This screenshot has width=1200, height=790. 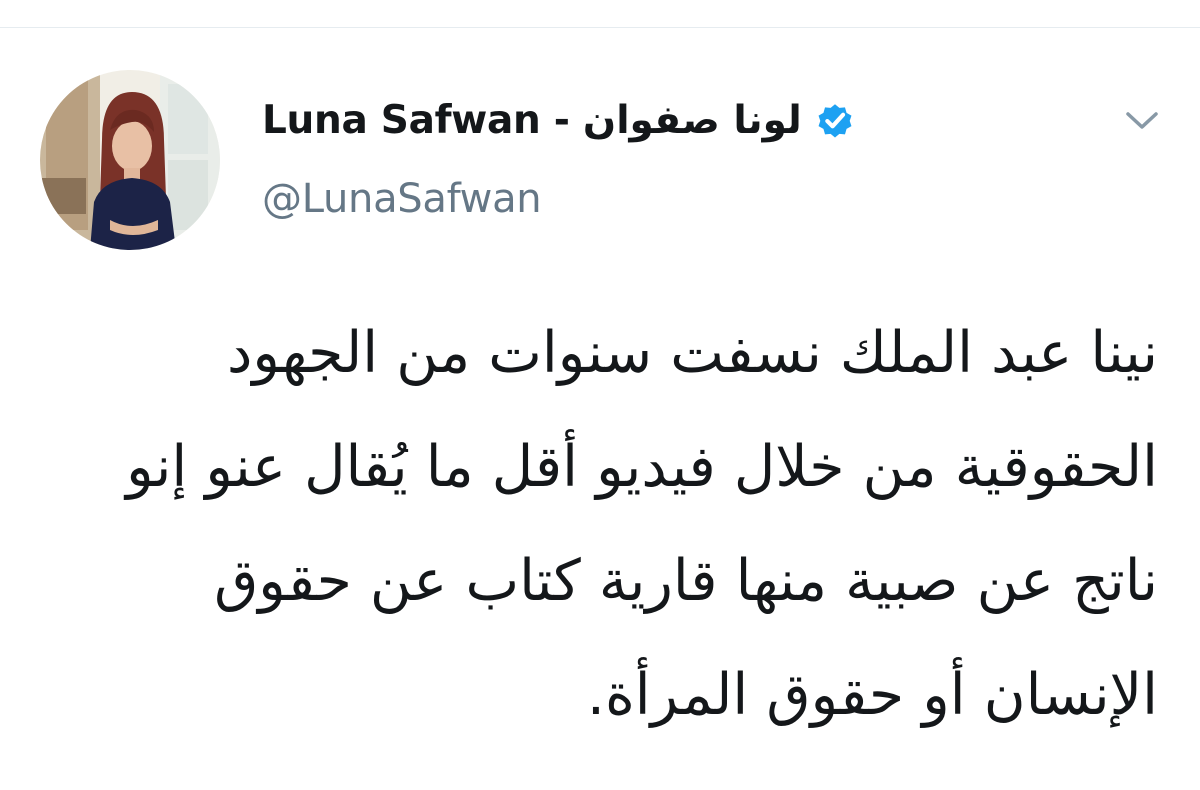 What do you see at coordinates (130, 160) in the screenshot?
I see `avatar` at bounding box center [130, 160].